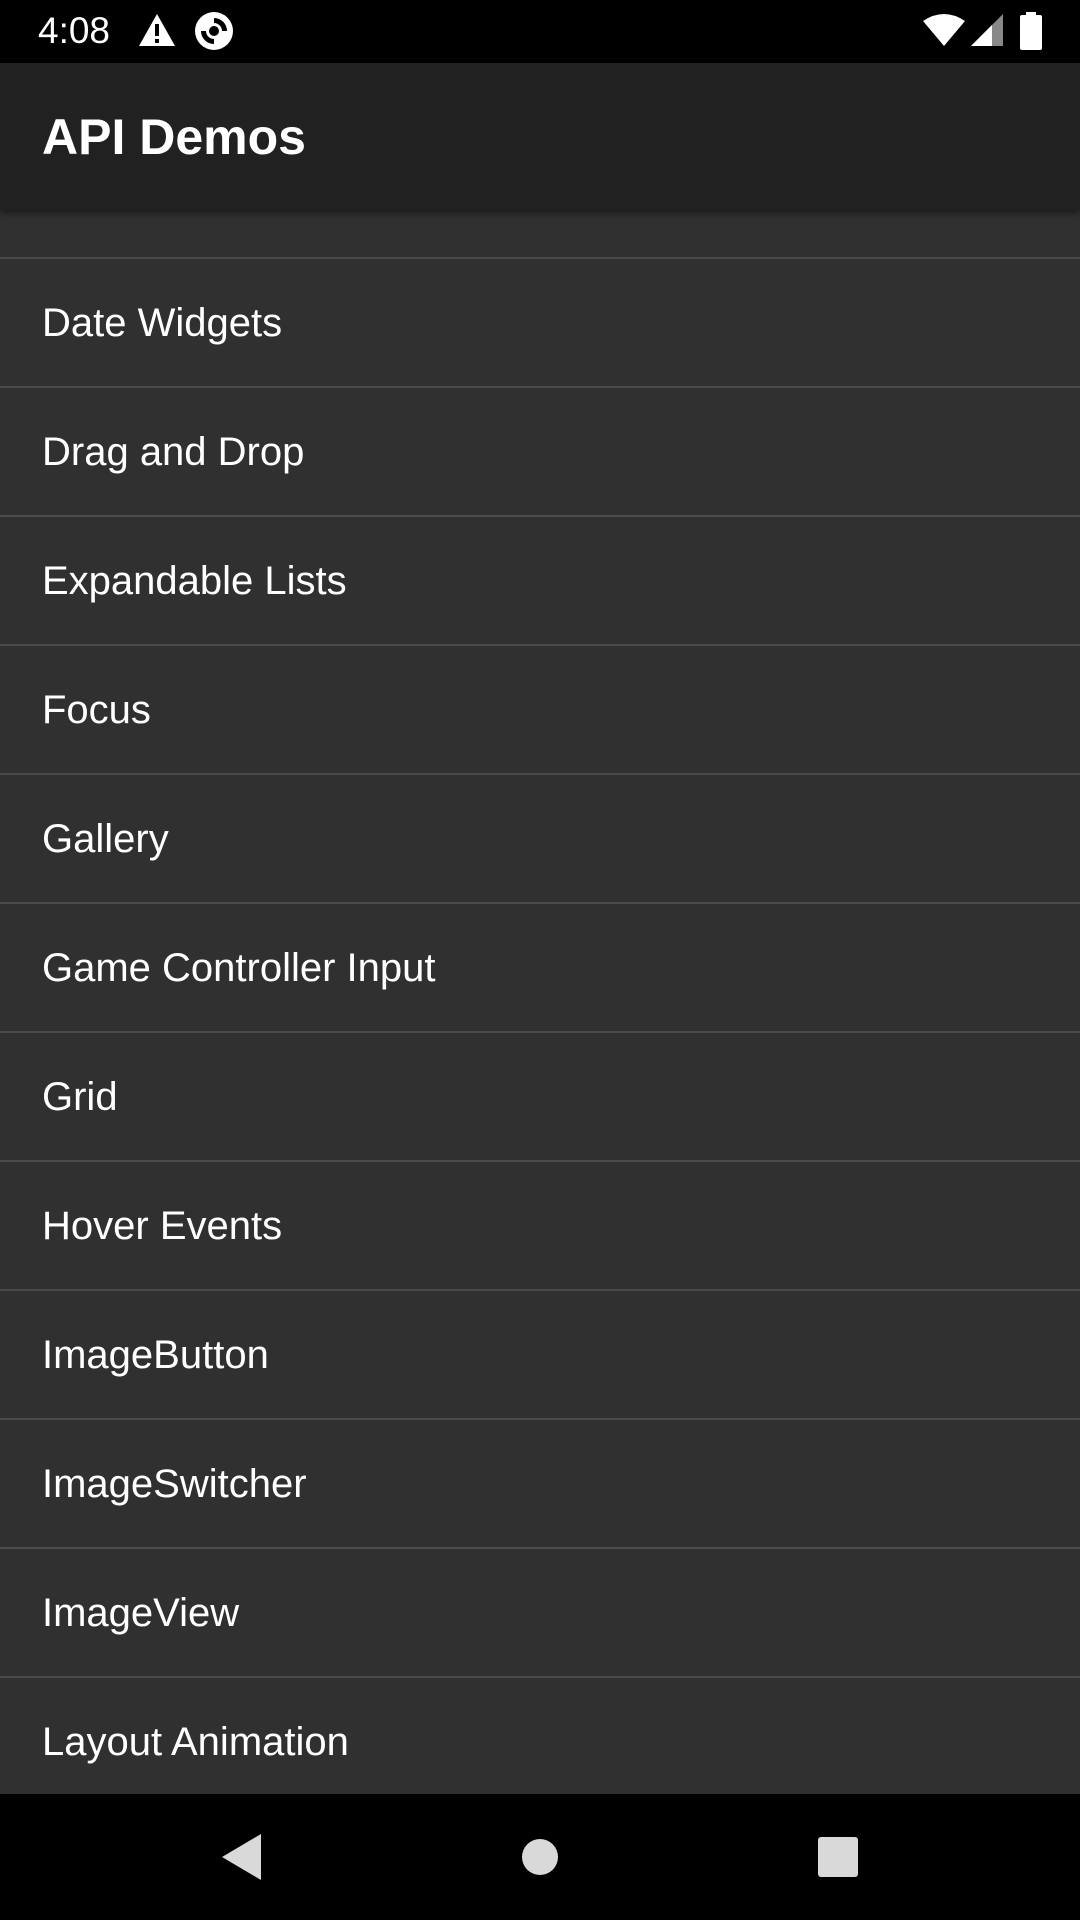 Image resolution: width=1080 pixels, height=1920 pixels. What do you see at coordinates (240, 1857) in the screenshot?
I see `back-icon` at bounding box center [240, 1857].